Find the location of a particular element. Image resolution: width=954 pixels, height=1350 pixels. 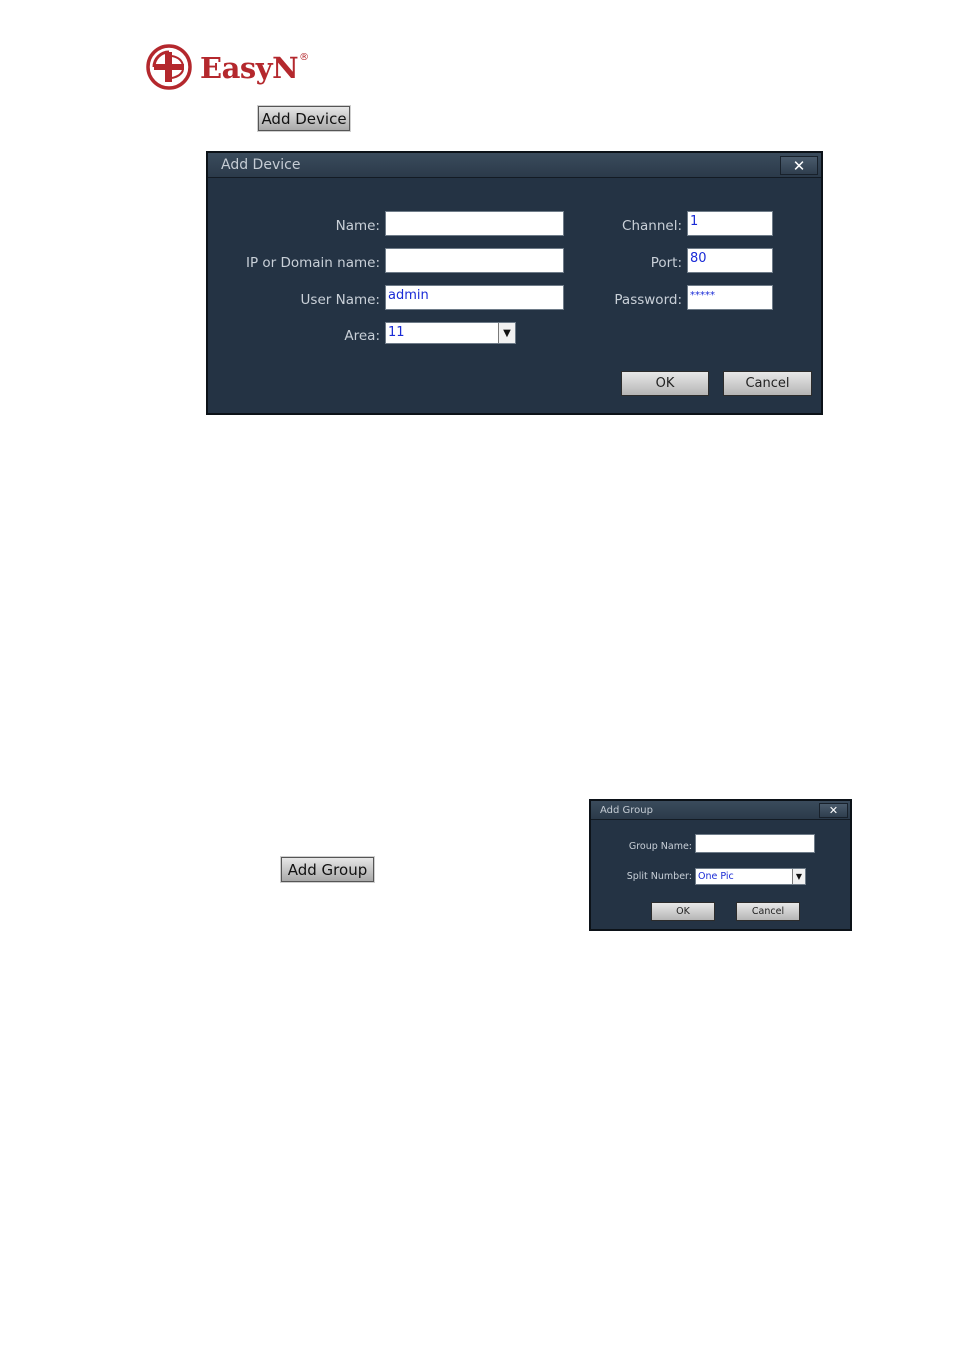

port-field: 80 is located at coordinates (730, 260).